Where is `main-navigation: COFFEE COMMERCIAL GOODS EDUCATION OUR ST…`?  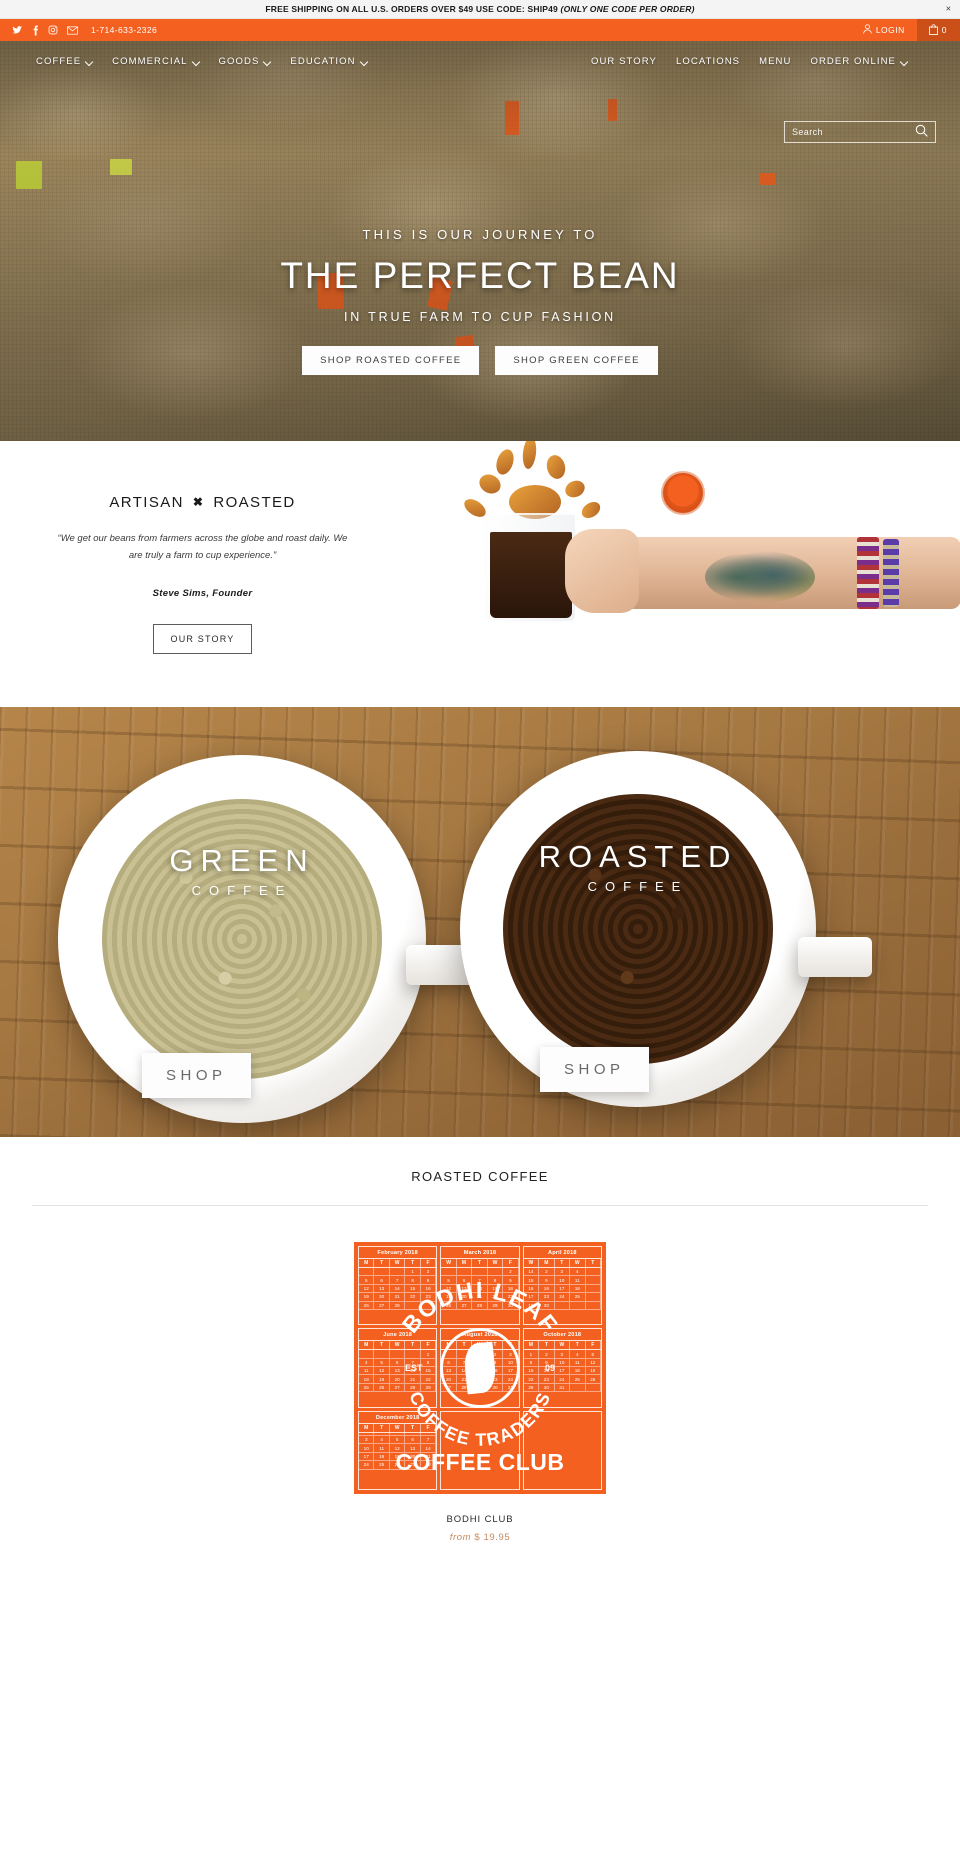 main-navigation: COFFEE COMMERCIAL GOODS EDUCATION OUR ST… is located at coordinates (480, 61).